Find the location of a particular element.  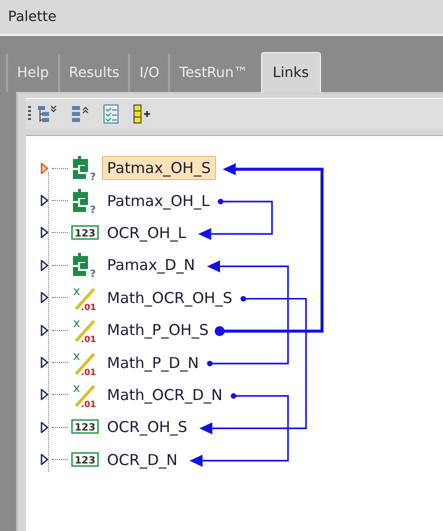

add-signal-icon is located at coordinates (142, 114).